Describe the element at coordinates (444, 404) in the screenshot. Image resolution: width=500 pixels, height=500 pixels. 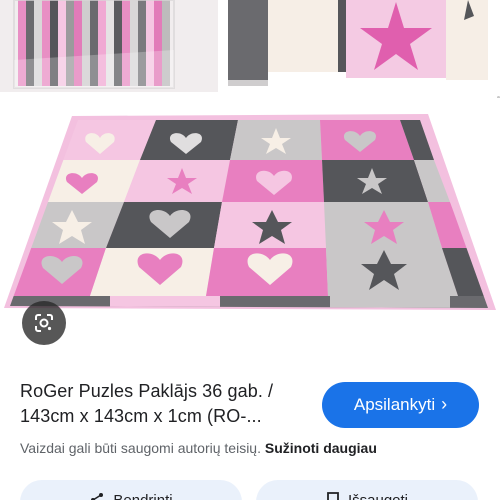
I see `chevron-right-icon: ›` at that location.